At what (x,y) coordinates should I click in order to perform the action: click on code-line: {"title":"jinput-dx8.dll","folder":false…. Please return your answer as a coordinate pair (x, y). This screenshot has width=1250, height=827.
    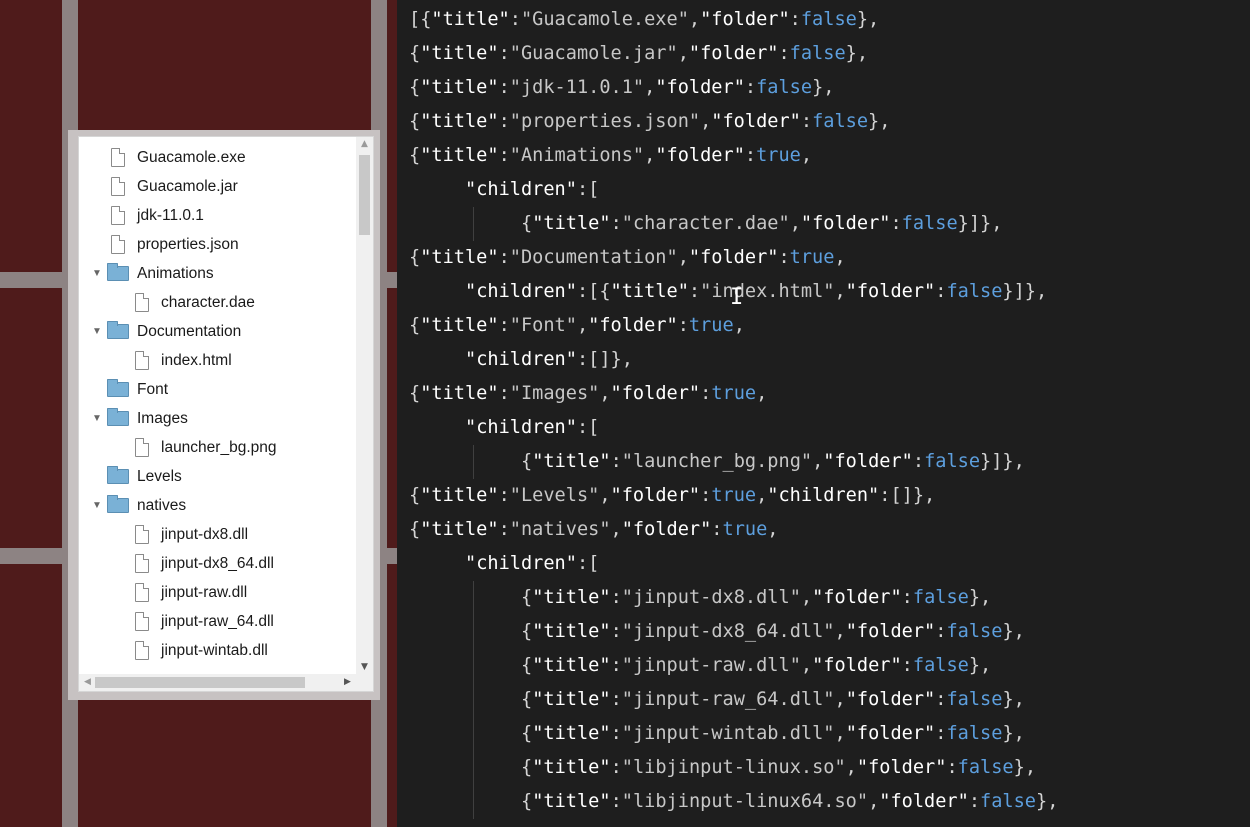
    Looking at the image, I should click on (756, 598).